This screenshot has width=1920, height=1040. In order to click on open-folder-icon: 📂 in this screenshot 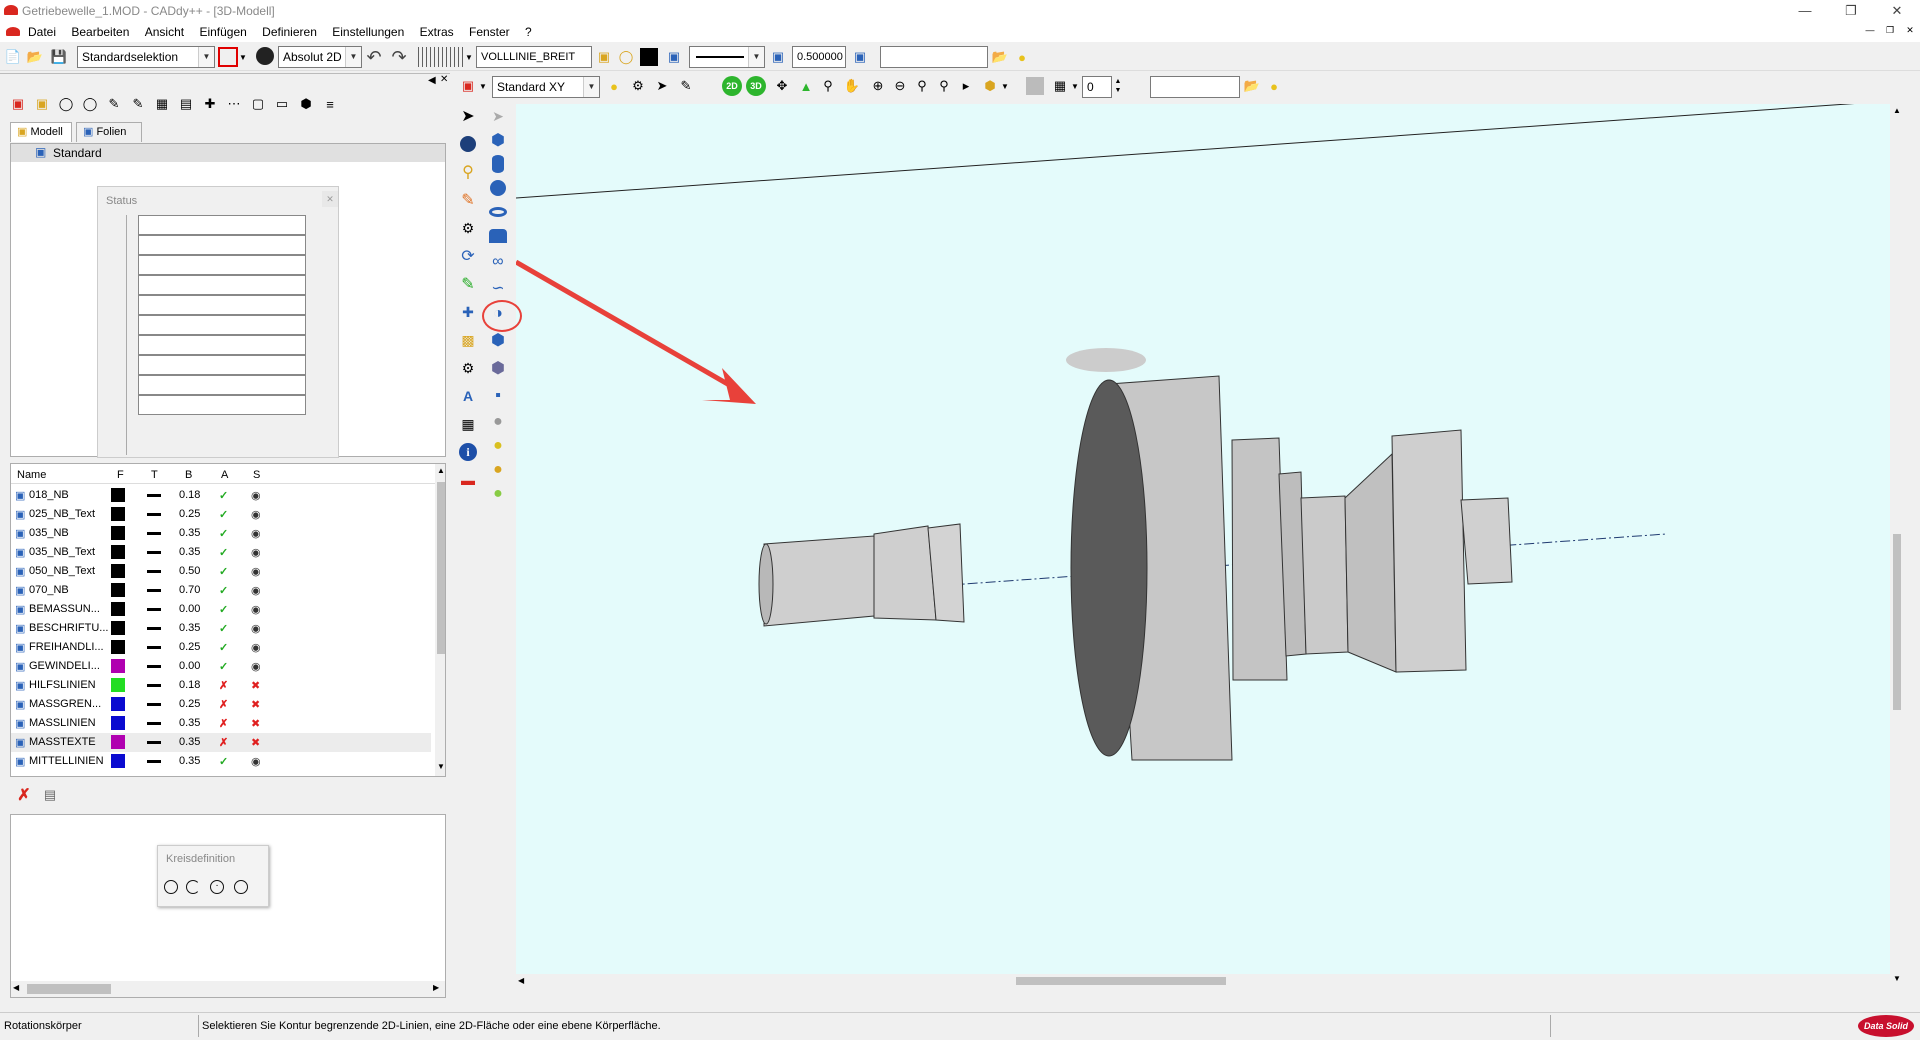, I will do `click(35, 57)`.